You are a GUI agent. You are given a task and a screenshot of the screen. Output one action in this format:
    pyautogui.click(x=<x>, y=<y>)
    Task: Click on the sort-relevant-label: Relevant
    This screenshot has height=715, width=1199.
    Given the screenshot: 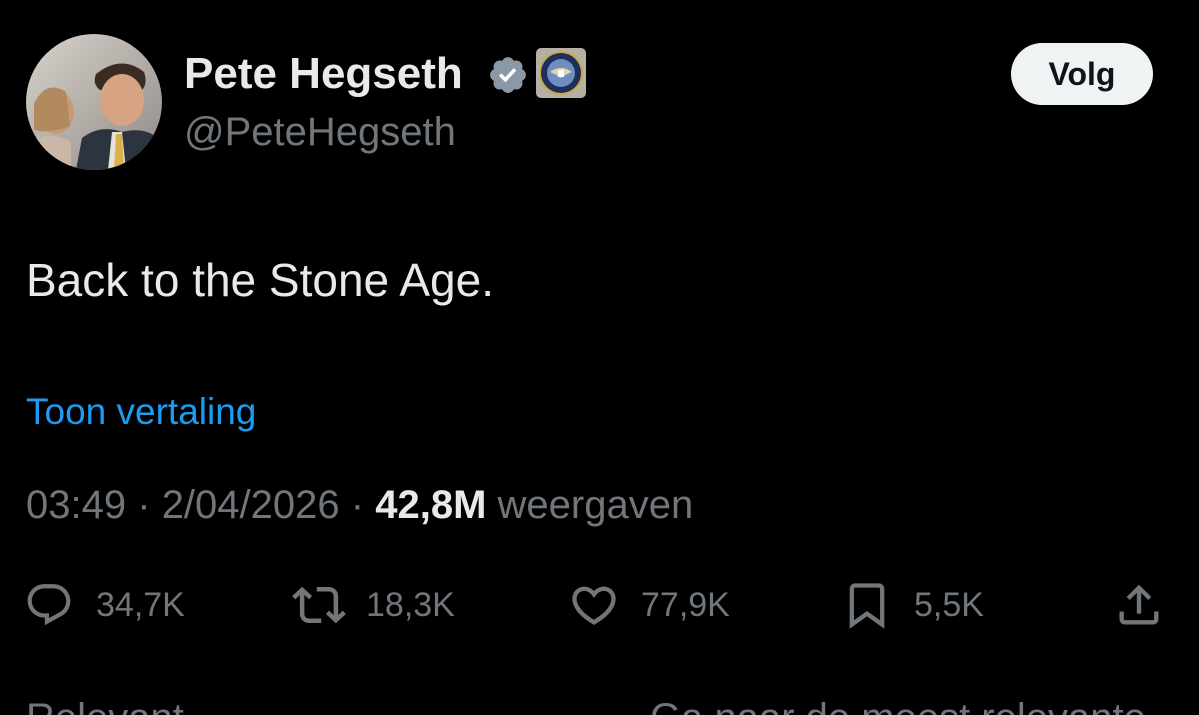 What is the action you would take?
    pyautogui.click(x=105, y=705)
    